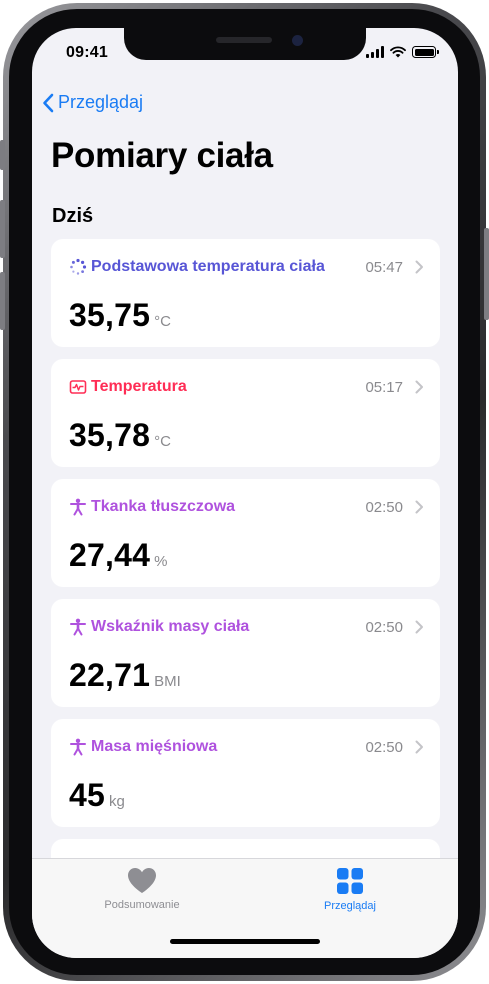 The width and height of the screenshot is (489, 984). I want to click on status-time: 09:41, so click(87, 52).